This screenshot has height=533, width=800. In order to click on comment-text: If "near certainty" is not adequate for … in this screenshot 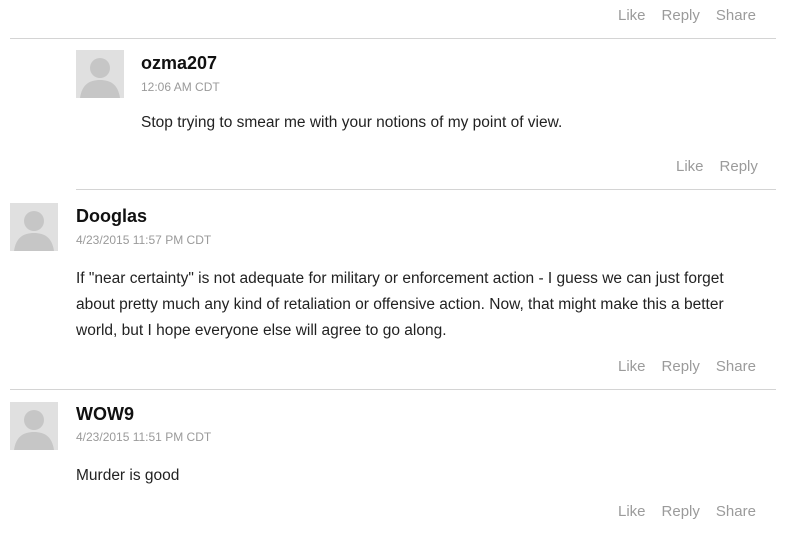, I will do `click(400, 304)`.